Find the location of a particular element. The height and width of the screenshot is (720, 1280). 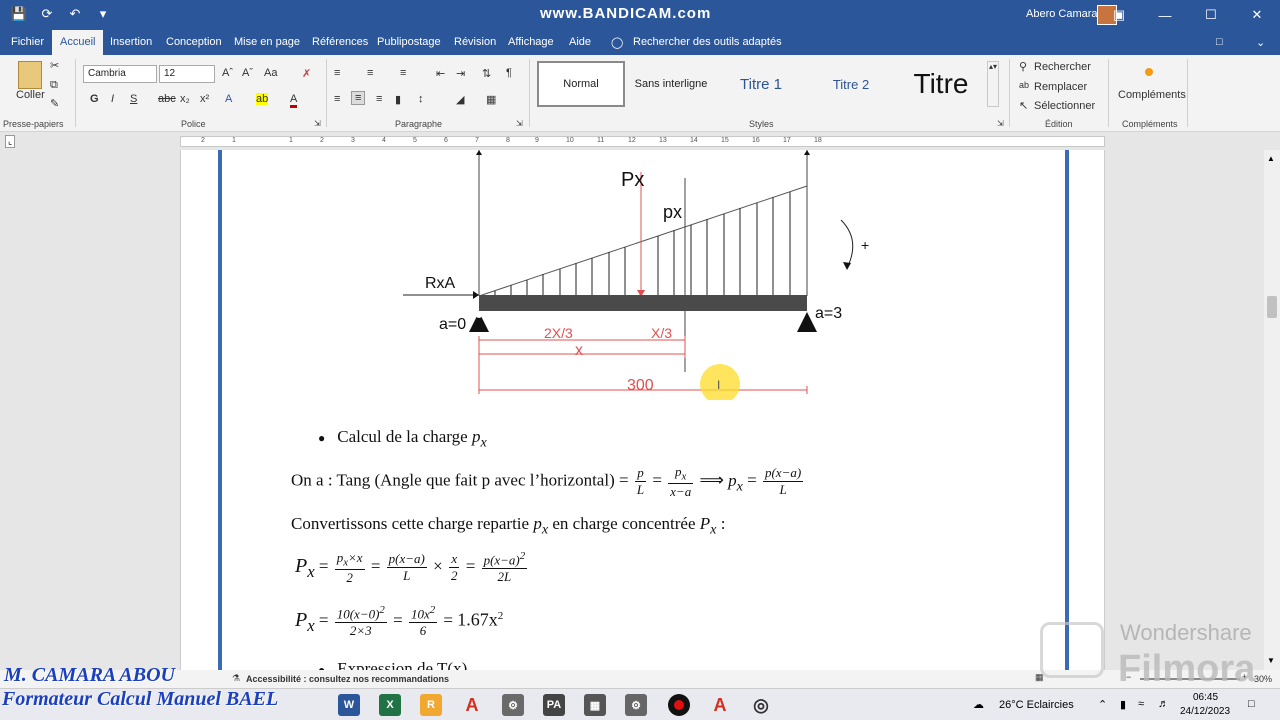

highlight-icon: ab is located at coordinates (262, 99).